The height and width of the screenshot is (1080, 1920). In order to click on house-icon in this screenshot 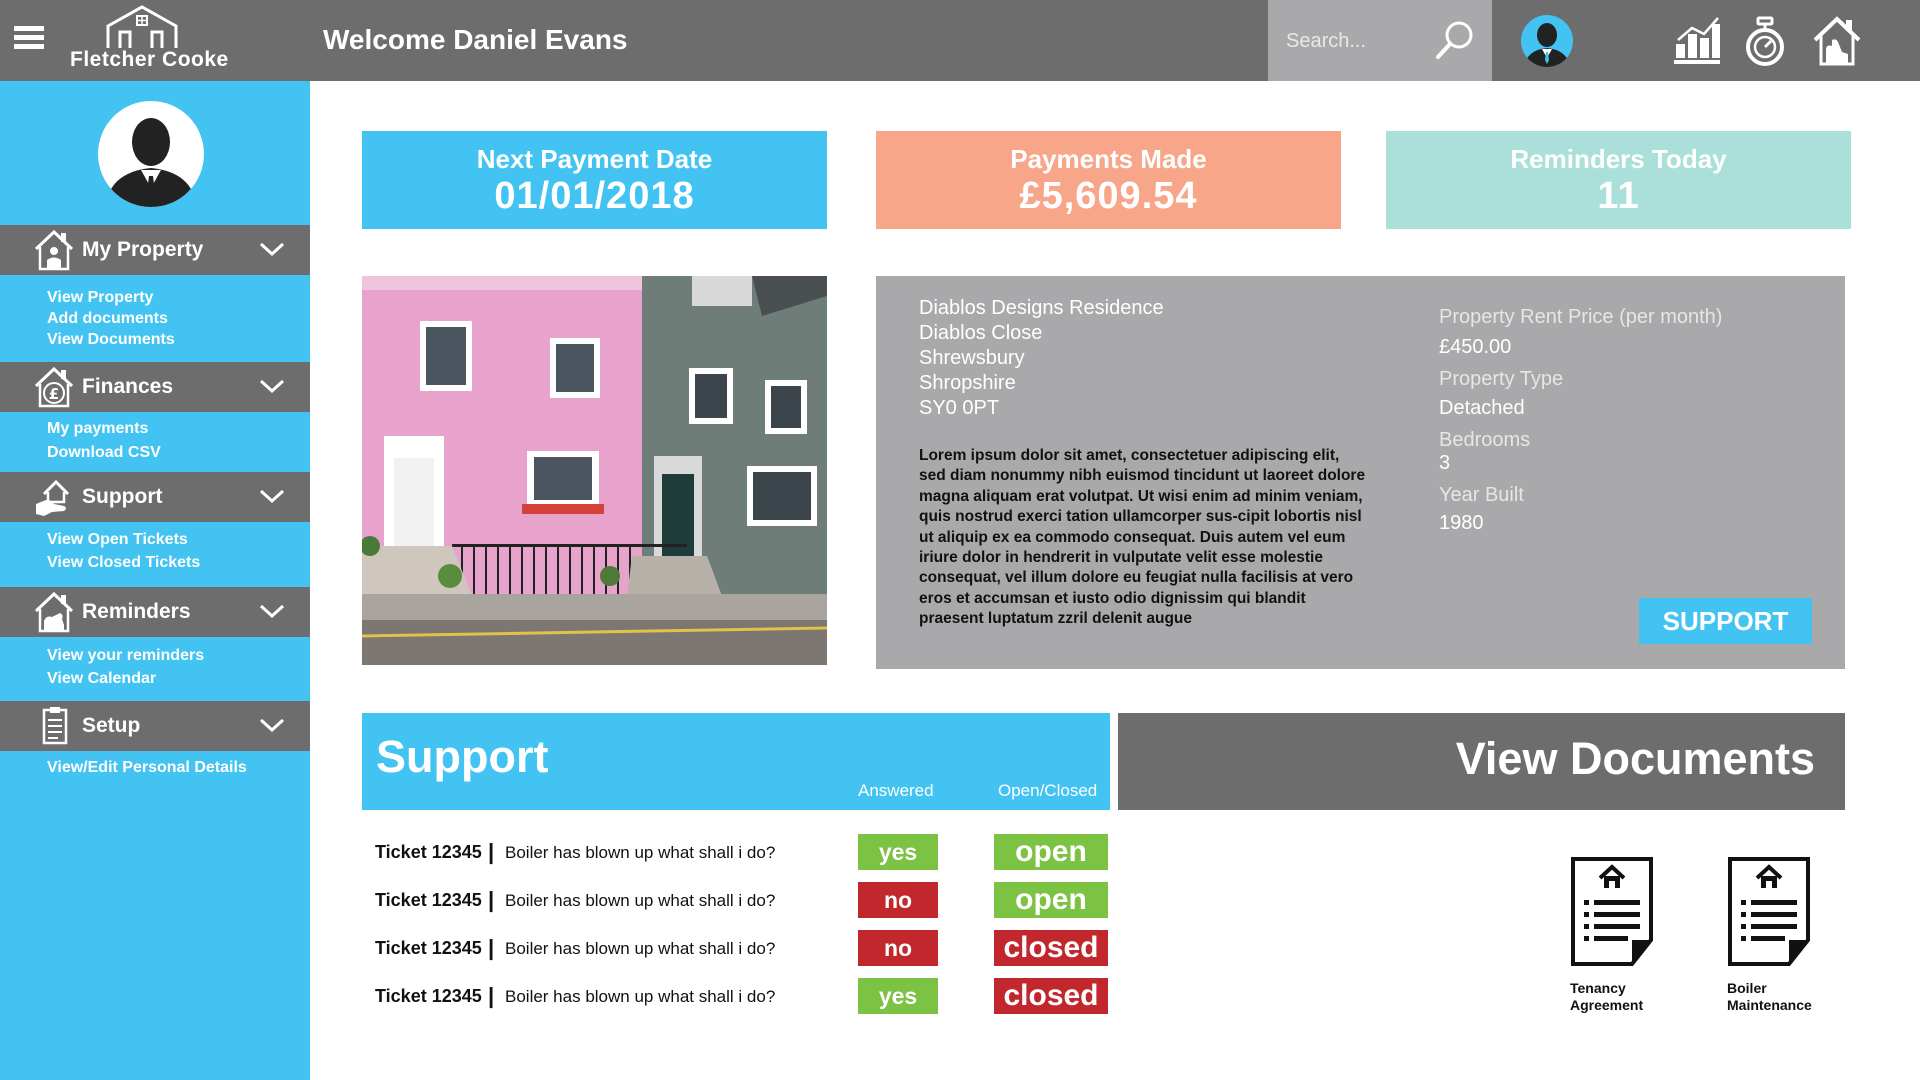, I will do `click(1837, 41)`.